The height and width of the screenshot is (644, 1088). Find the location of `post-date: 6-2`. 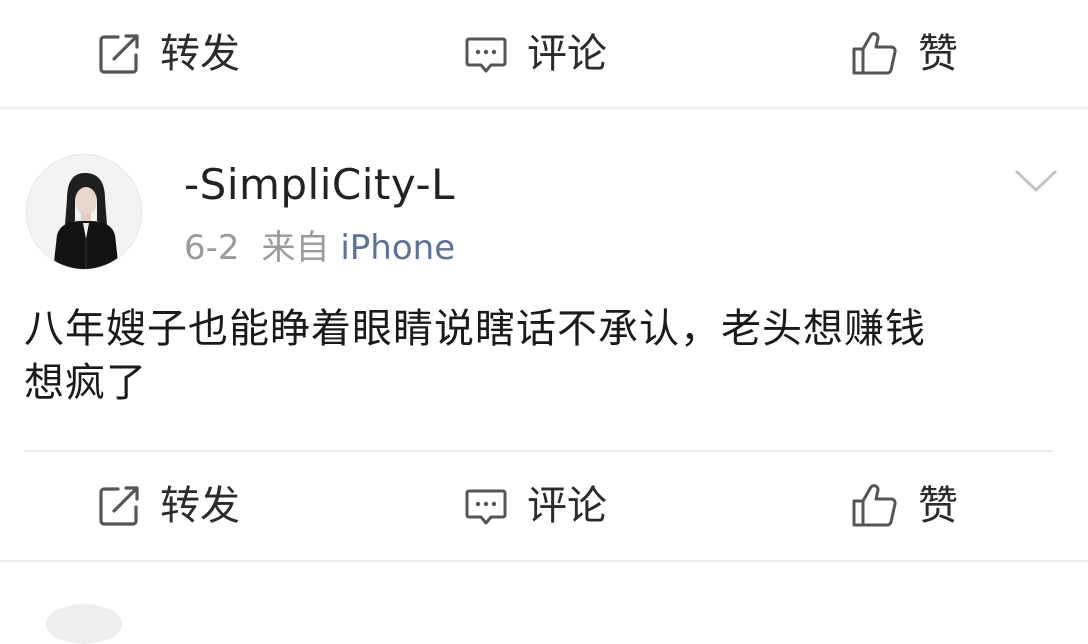

post-date: 6-2 is located at coordinates (212, 248).